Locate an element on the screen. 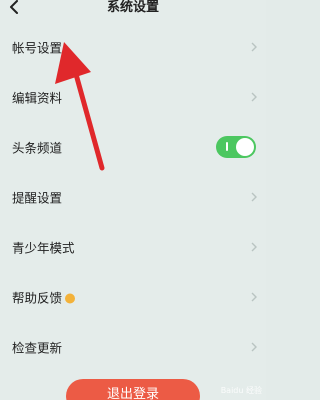 The height and width of the screenshot is (400, 320). toggle-knob is located at coordinates (245, 147).